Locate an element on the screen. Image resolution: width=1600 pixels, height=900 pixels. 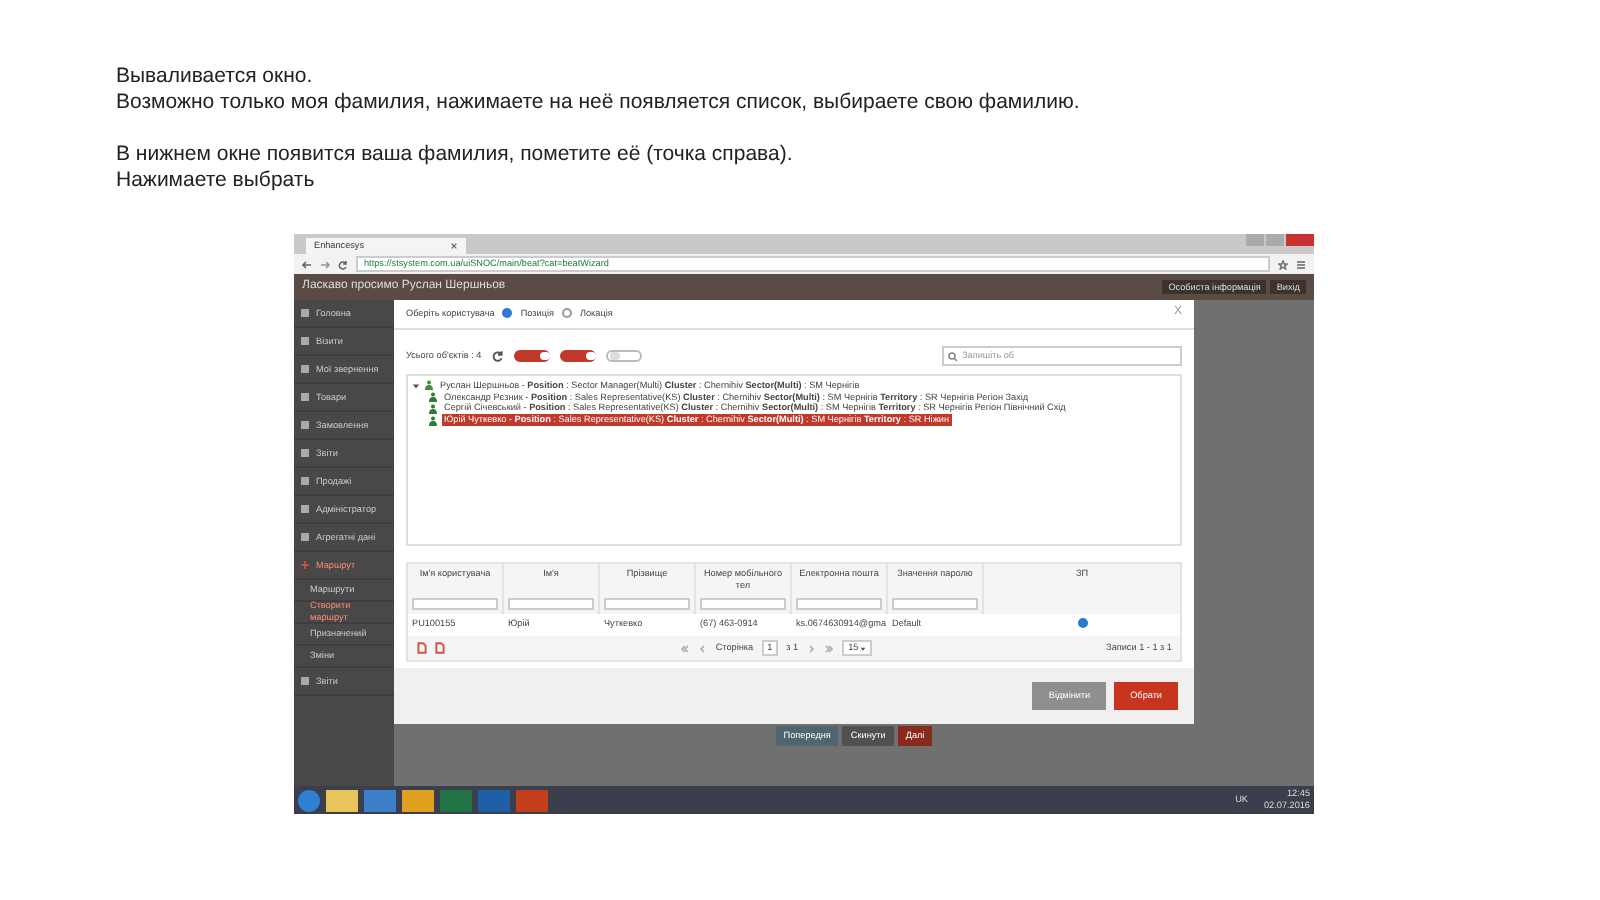
back-arrow-icon is located at coordinates (307, 264).